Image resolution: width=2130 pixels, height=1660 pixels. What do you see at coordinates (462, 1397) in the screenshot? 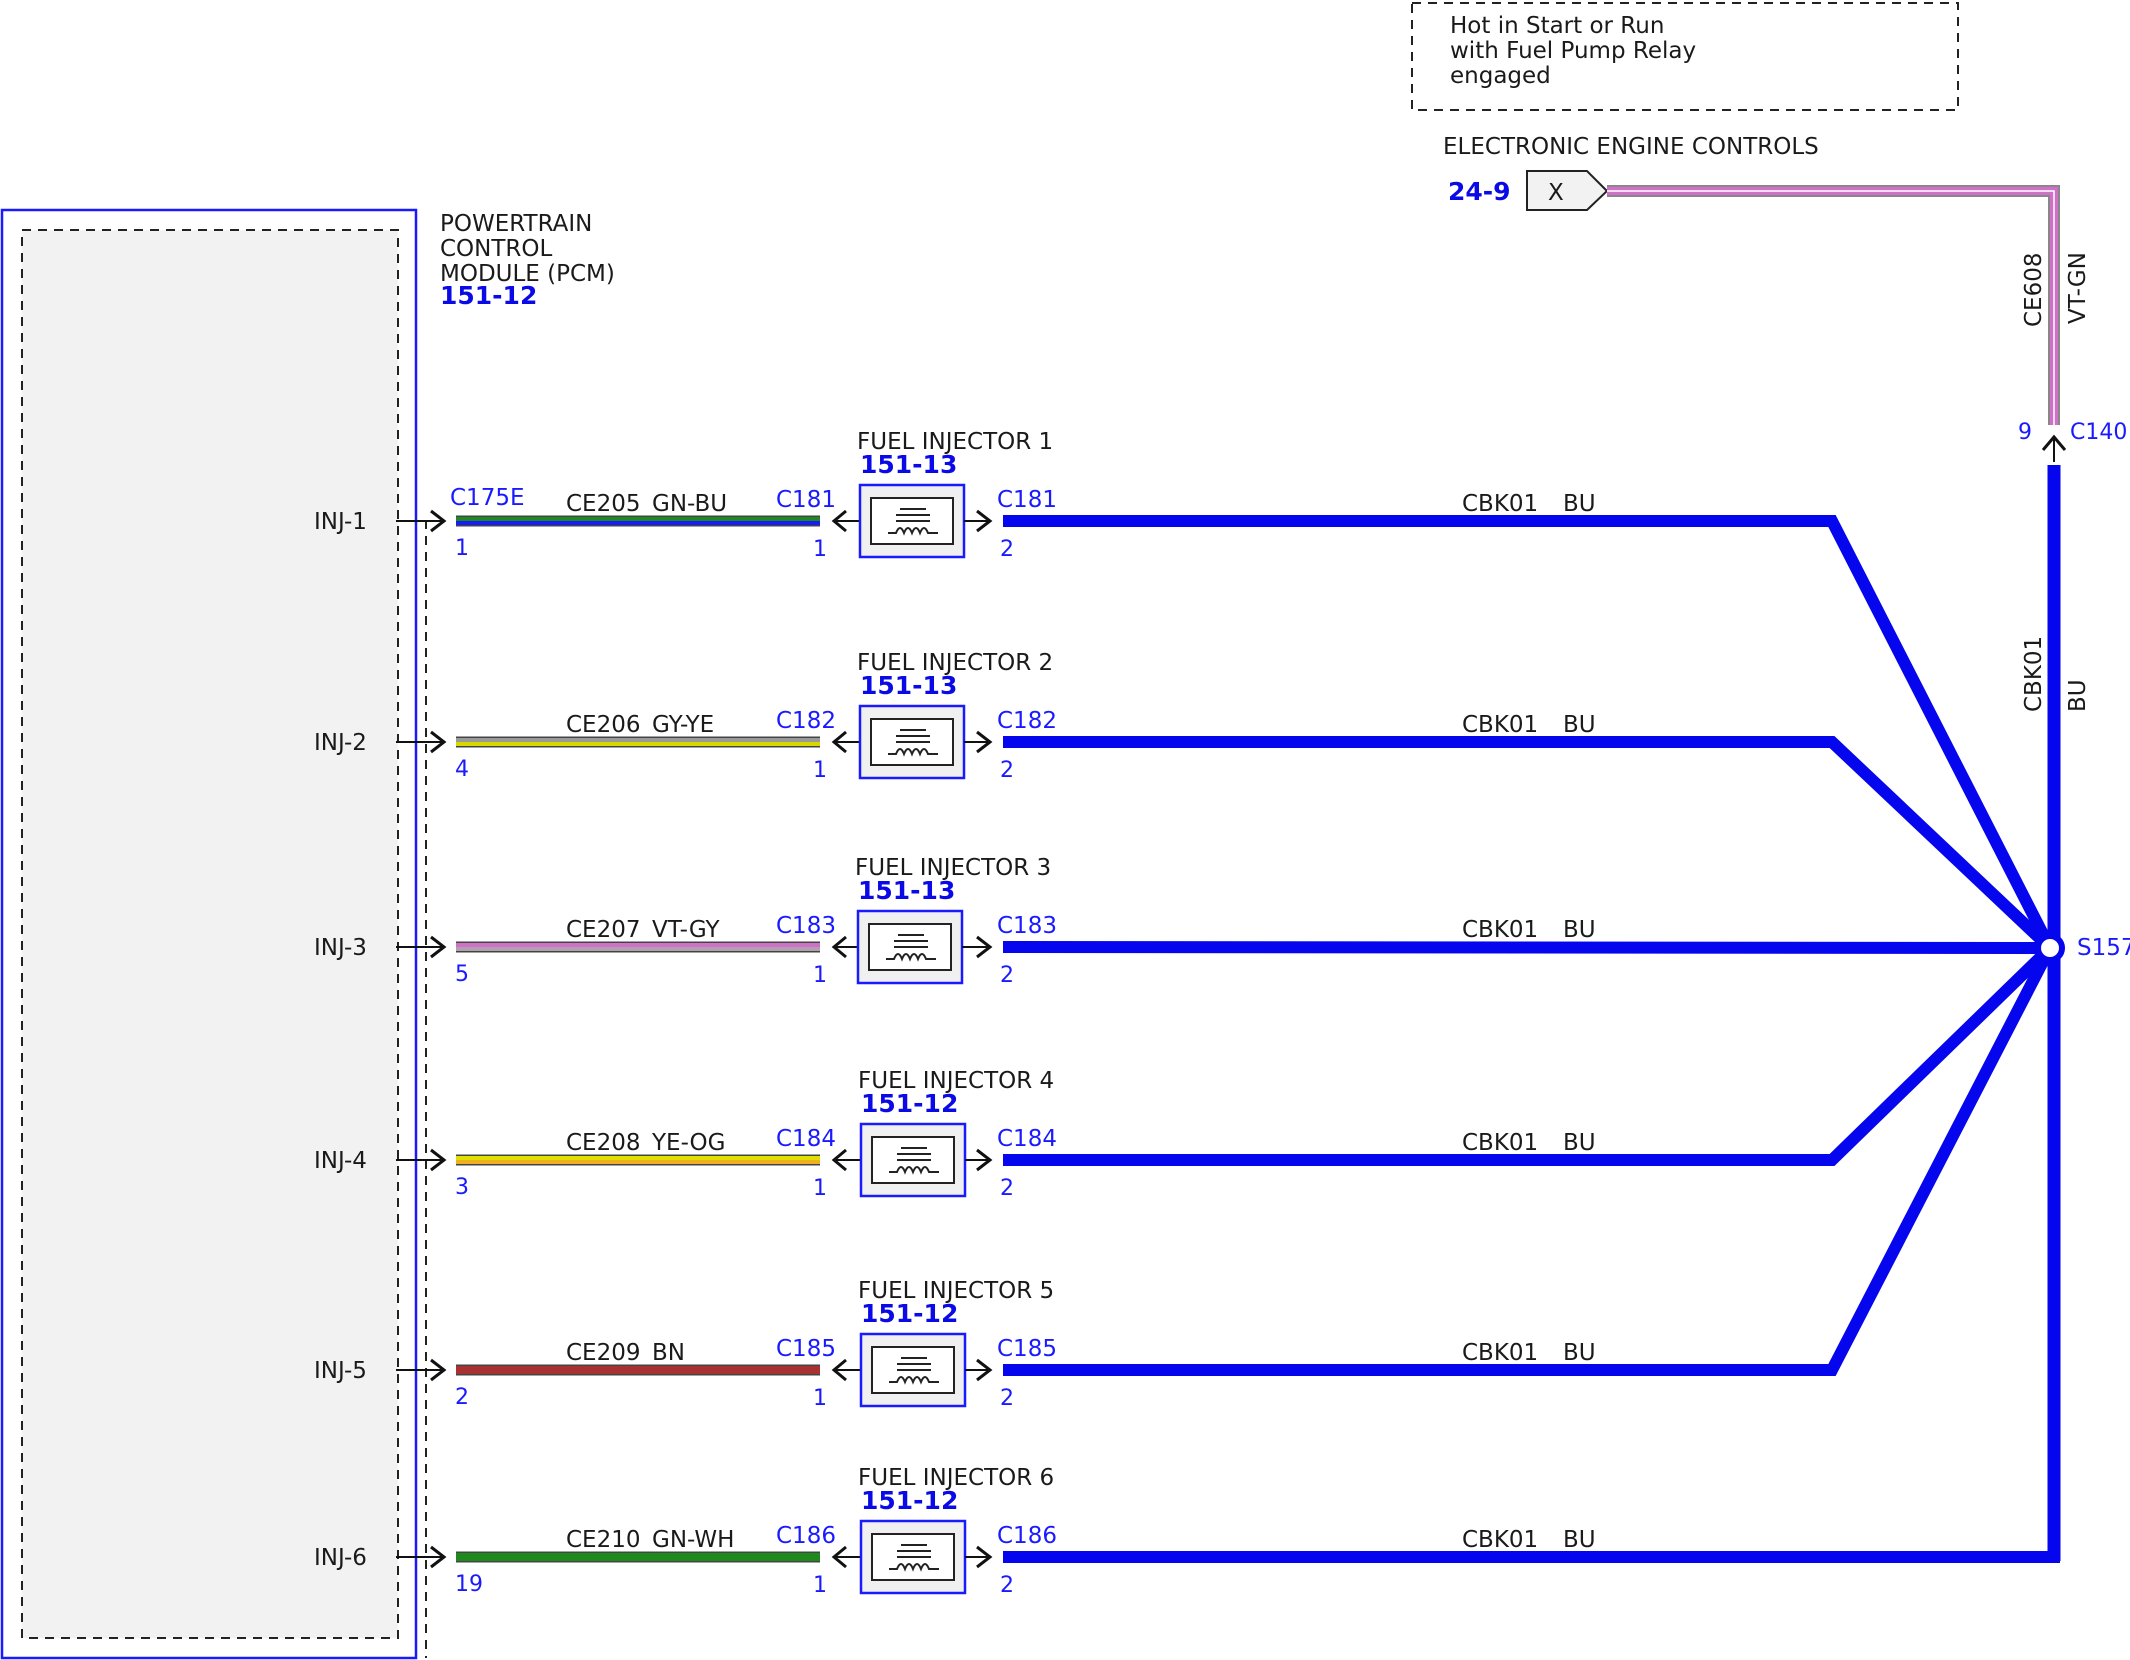
I see `pcm-pin-number-5: 2` at bounding box center [462, 1397].